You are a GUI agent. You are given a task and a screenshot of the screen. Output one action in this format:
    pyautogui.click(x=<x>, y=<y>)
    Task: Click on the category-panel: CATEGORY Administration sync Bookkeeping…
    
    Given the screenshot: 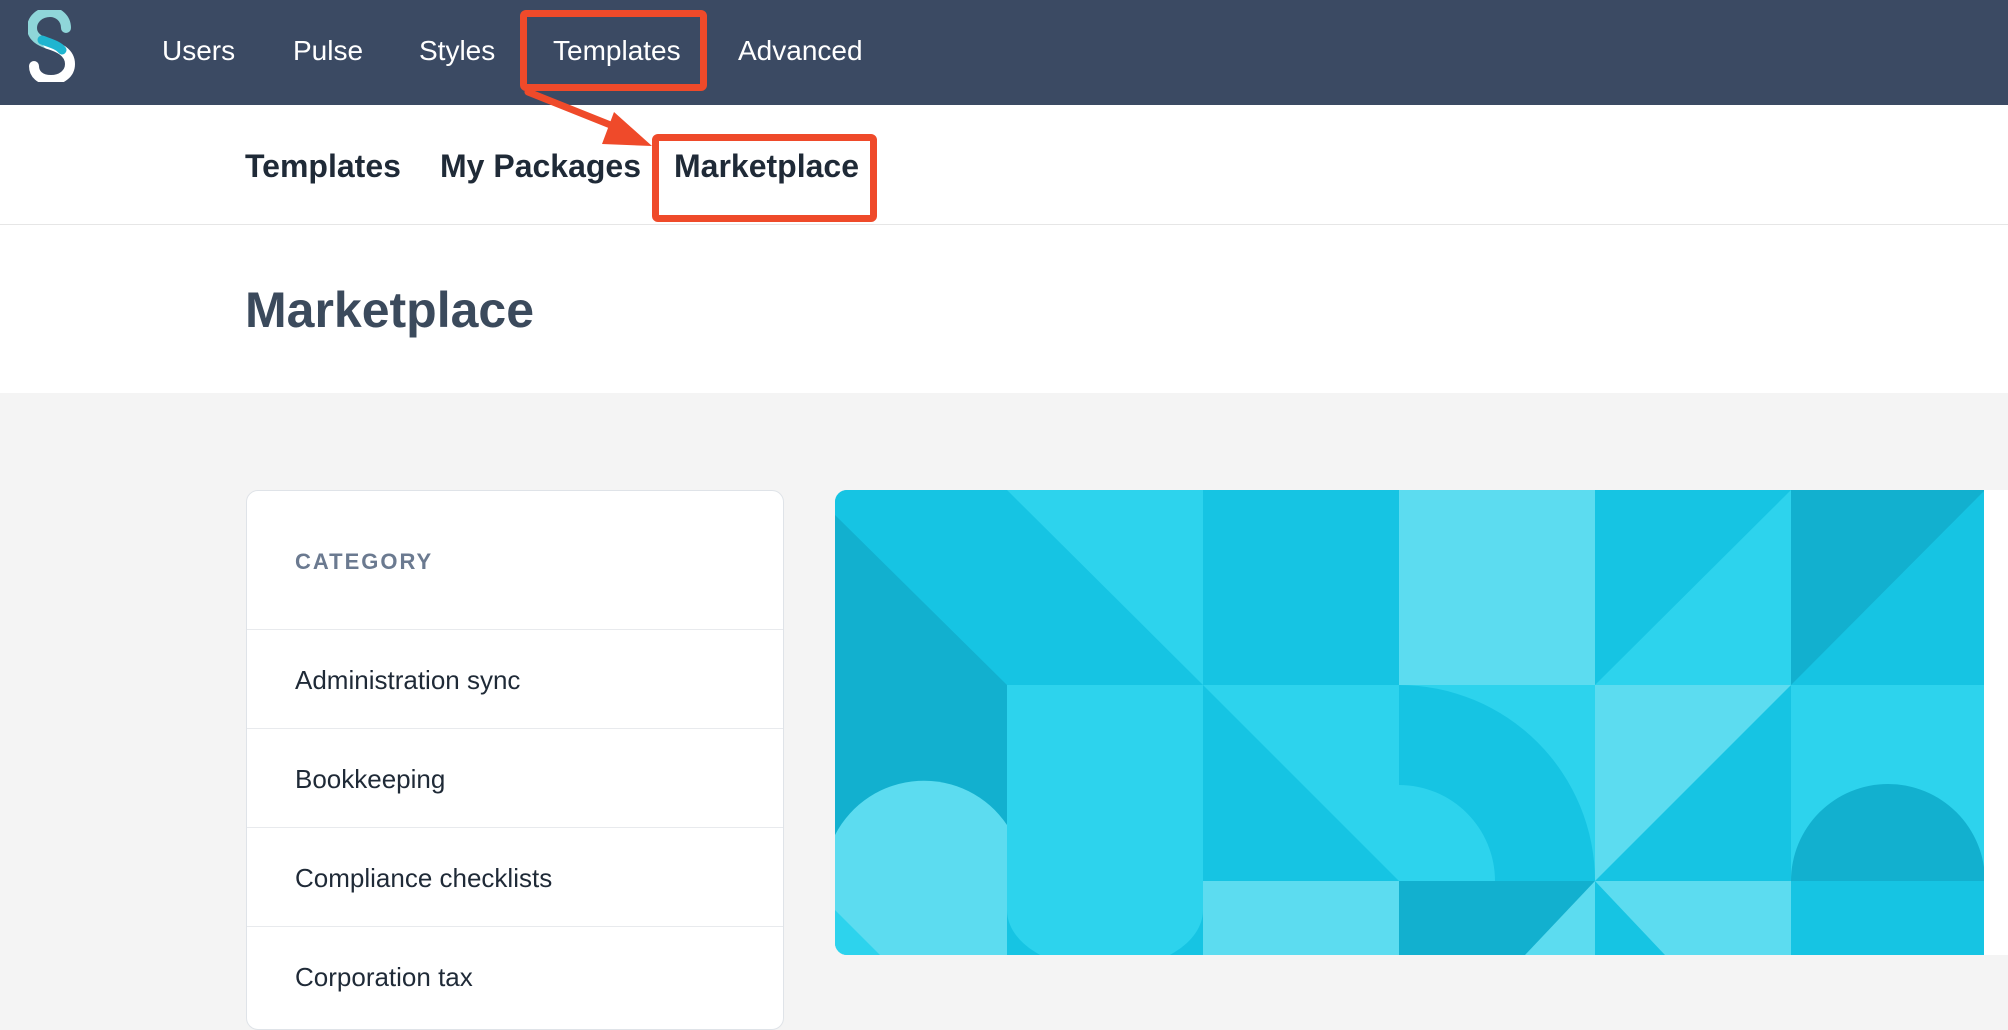 What is the action you would take?
    pyautogui.click(x=515, y=760)
    